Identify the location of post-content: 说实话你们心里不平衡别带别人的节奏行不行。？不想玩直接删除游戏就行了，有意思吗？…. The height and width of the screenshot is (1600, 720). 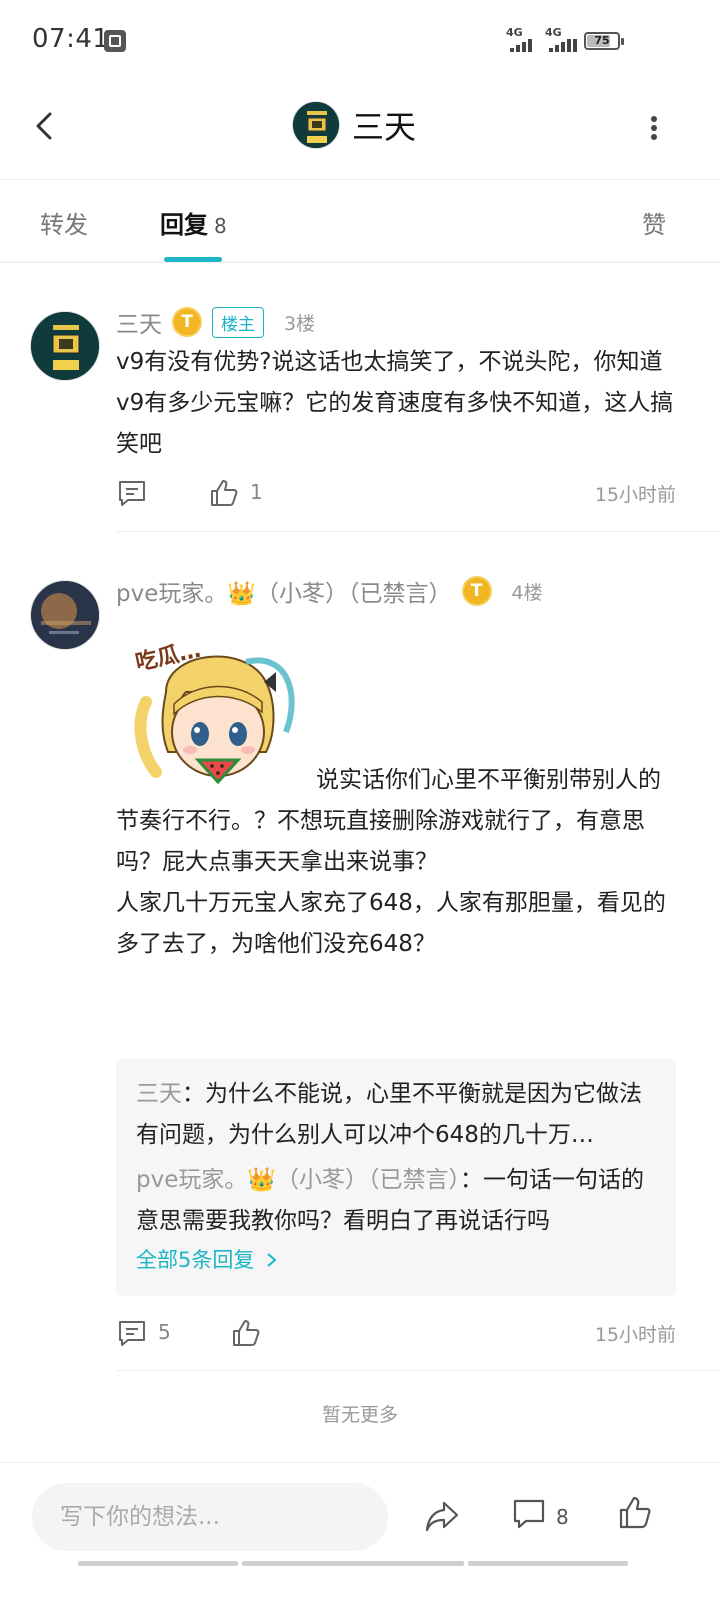
(391, 862).